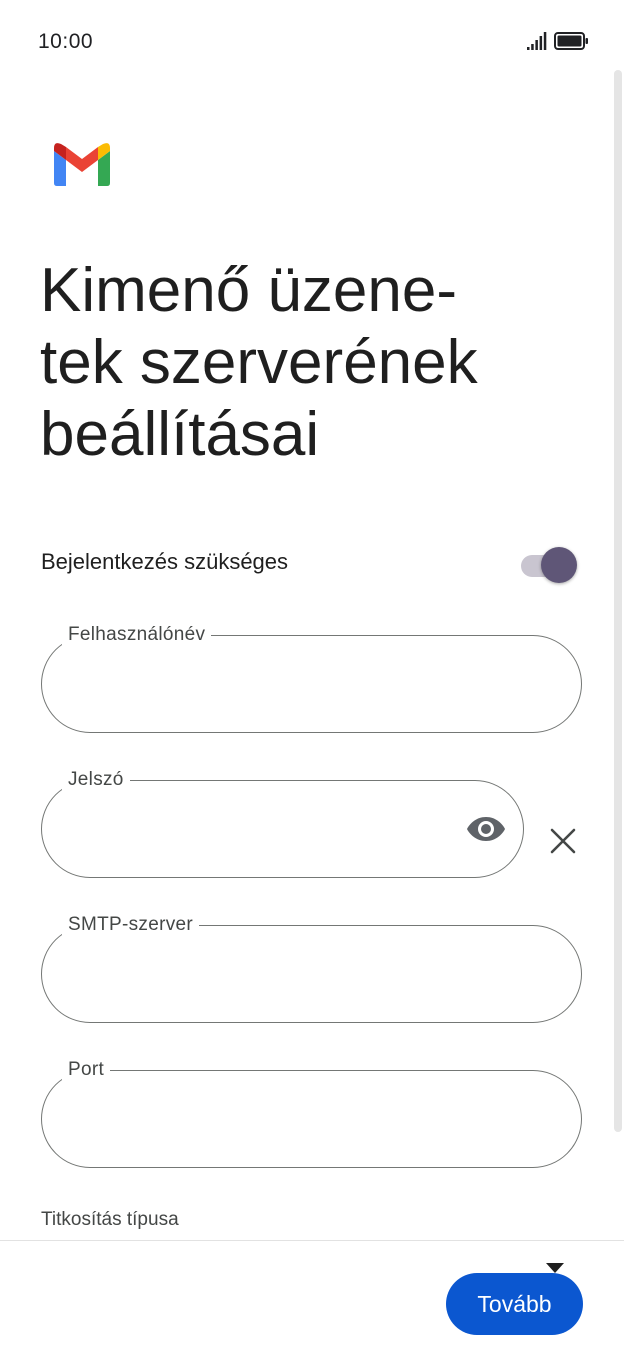  What do you see at coordinates (310, 1119) in the screenshot?
I see `port-input` at bounding box center [310, 1119].